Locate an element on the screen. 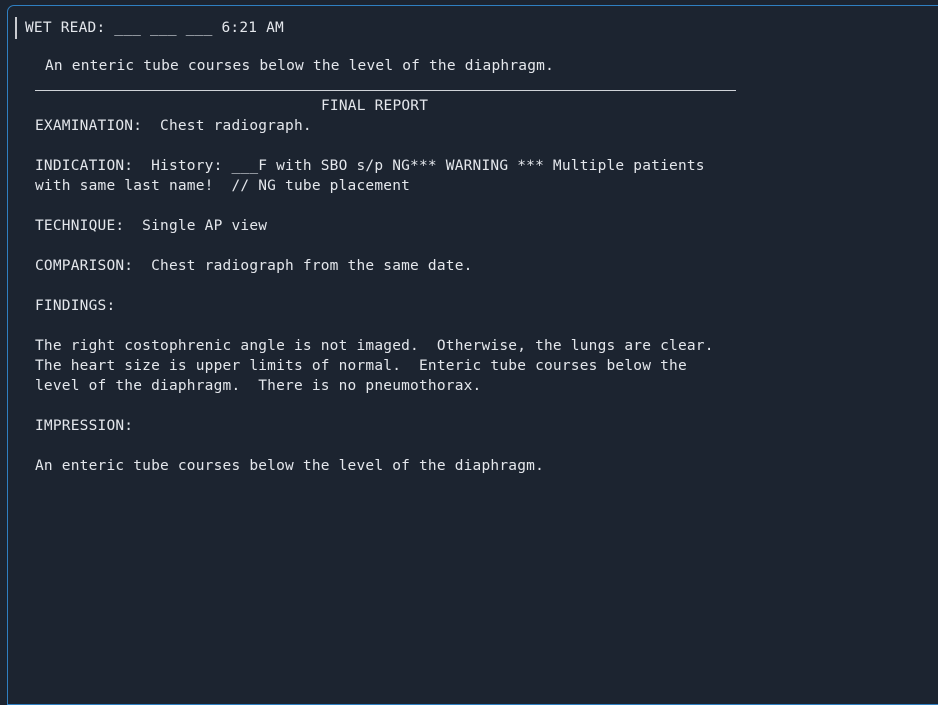 This screenshot has width=938, height=705. final-report-title: FINAL REPORT is located at coordinates (375, 106).